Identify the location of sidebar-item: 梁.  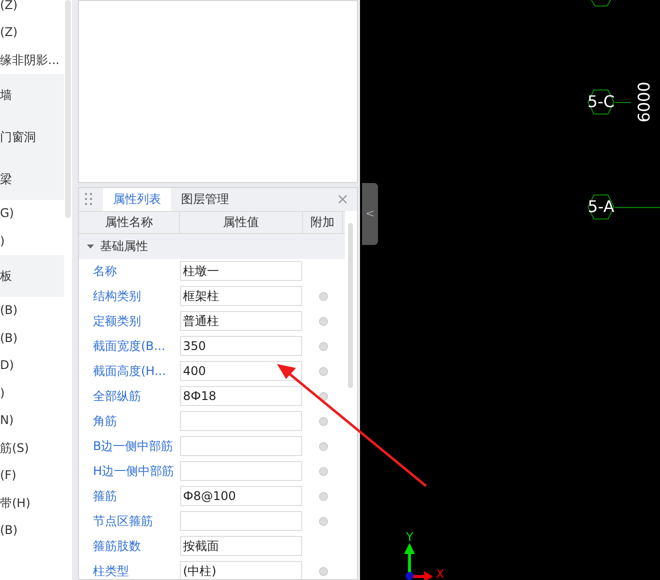
(32, 179).